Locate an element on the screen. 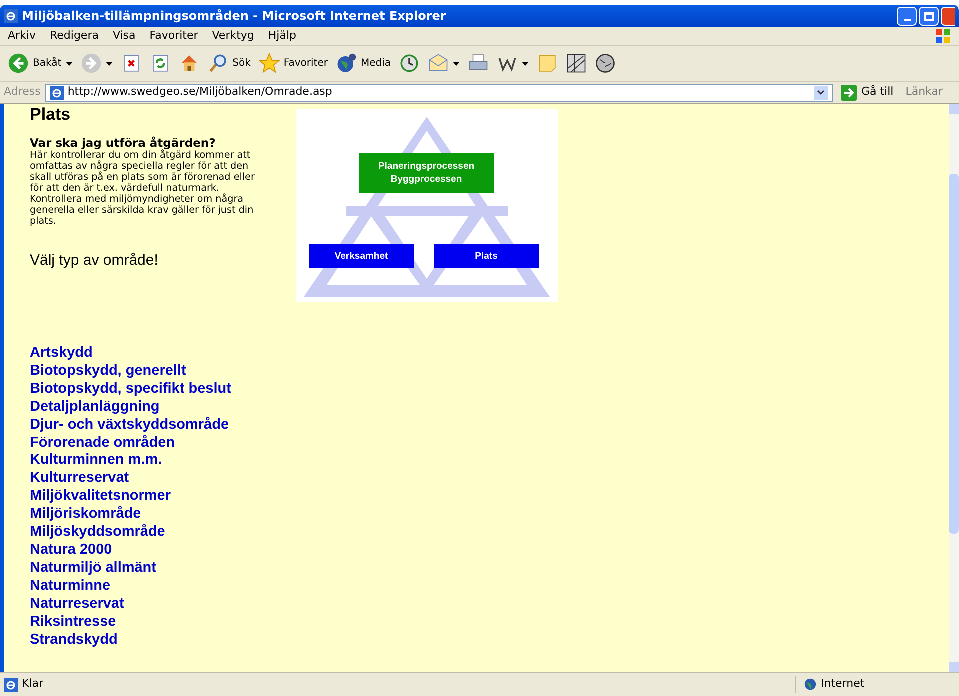 The image size is (959, 696). area-link: Biotopskydd, generellt is located at coordinates (108, 371).